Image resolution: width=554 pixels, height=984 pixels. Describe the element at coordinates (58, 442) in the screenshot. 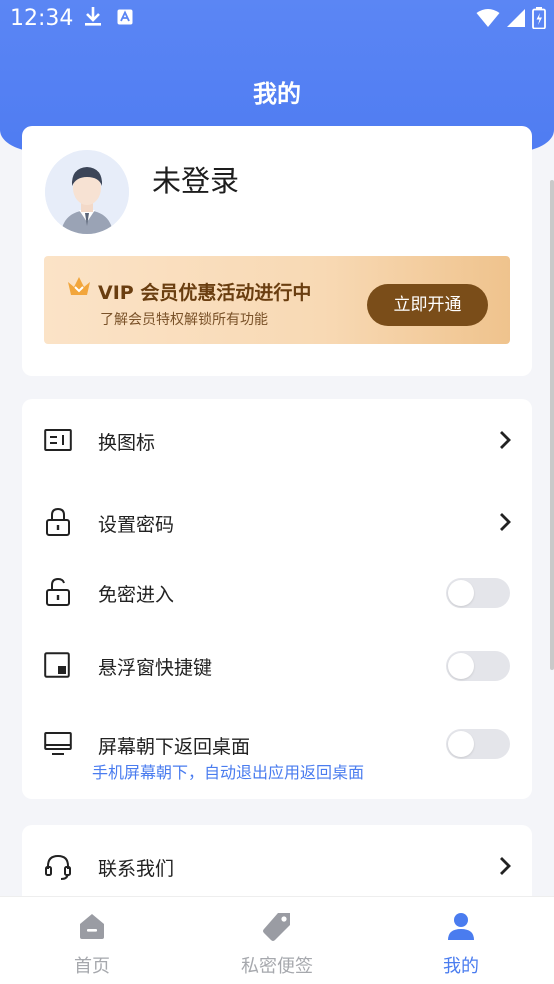

I see `icon-change-icon` at that location.